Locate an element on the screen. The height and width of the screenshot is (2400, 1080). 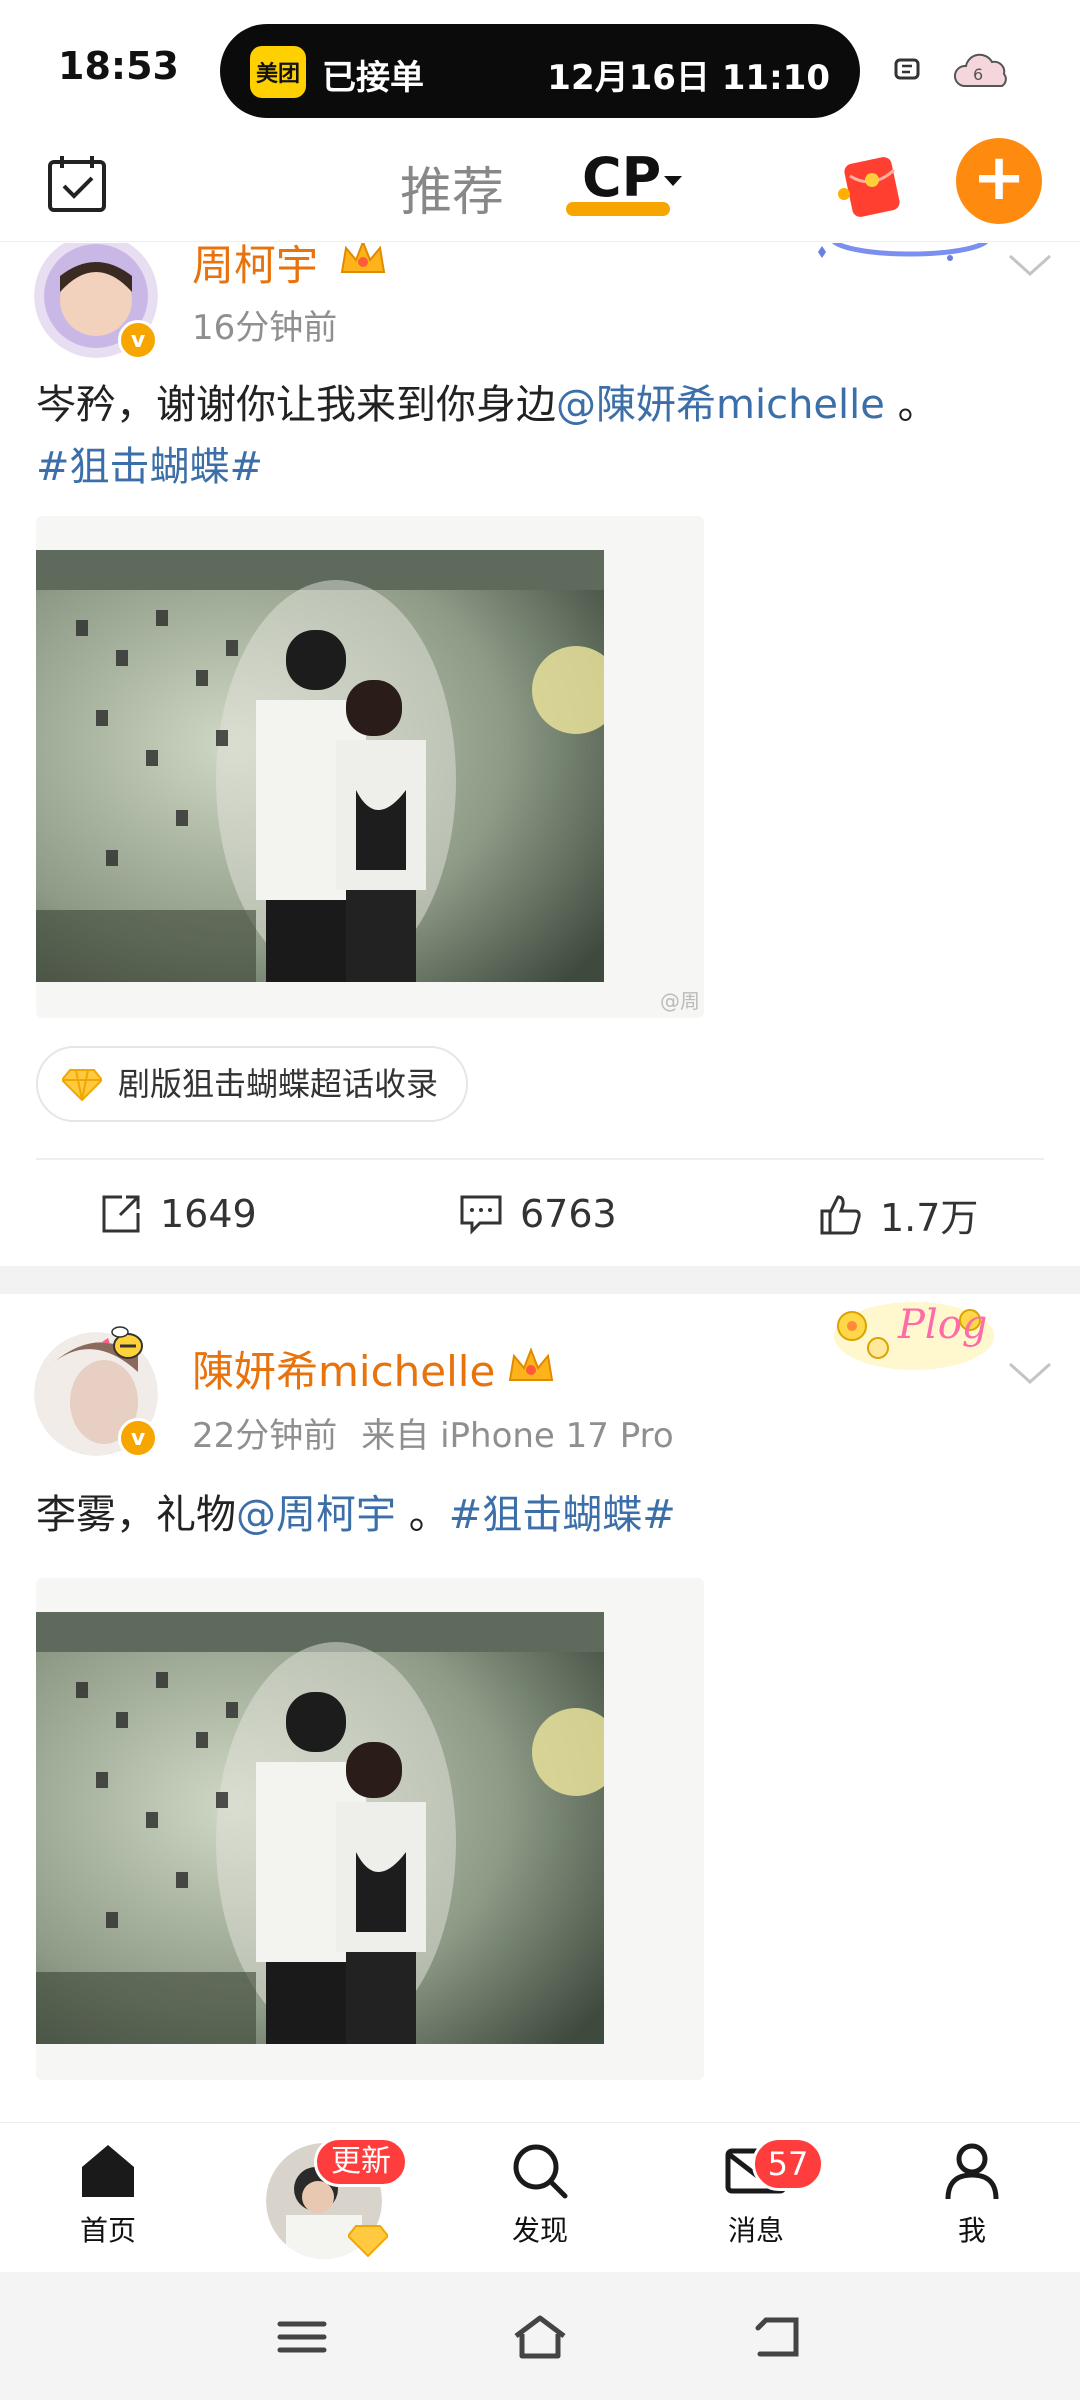
thumbs-up-icon is located at coordinates (840, 1215).